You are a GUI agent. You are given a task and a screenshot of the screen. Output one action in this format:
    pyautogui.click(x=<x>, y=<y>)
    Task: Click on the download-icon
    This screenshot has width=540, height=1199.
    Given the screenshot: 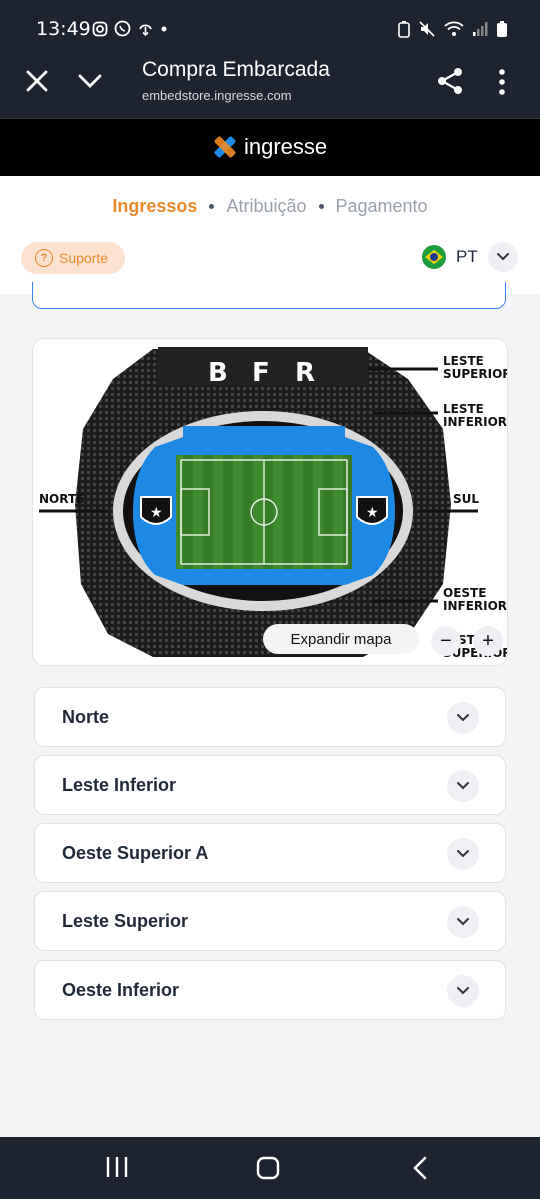 What is the action you would take?
    pyautogui.click(x=145, y=30)
    